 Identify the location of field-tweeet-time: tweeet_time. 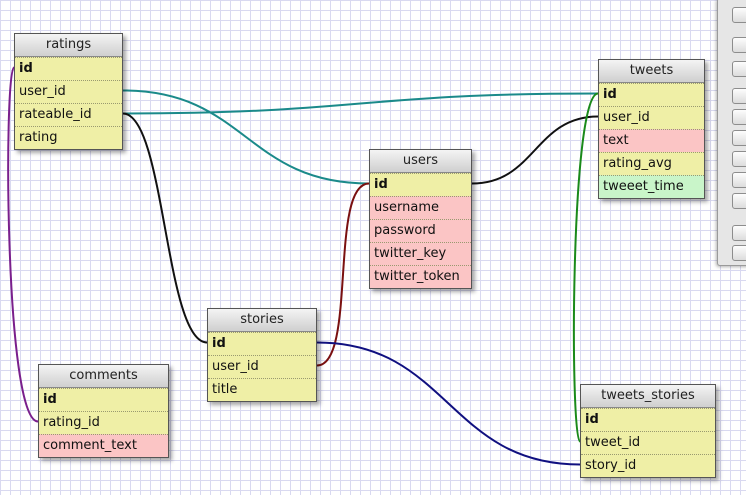
(651, 186).